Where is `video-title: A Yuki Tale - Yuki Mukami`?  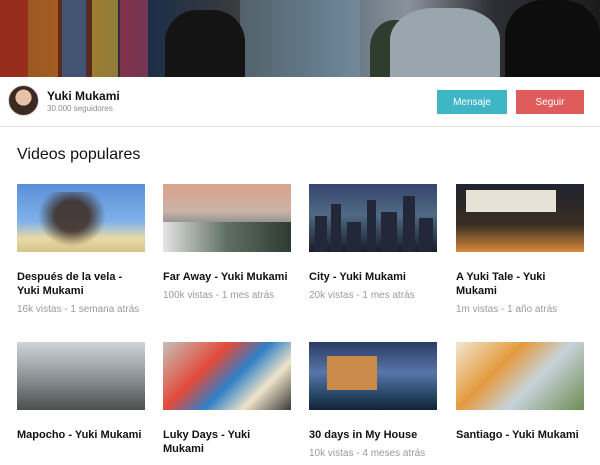
video-title: A Yuki Tale - Yuki Mukami is located at coordinates (521, 284).